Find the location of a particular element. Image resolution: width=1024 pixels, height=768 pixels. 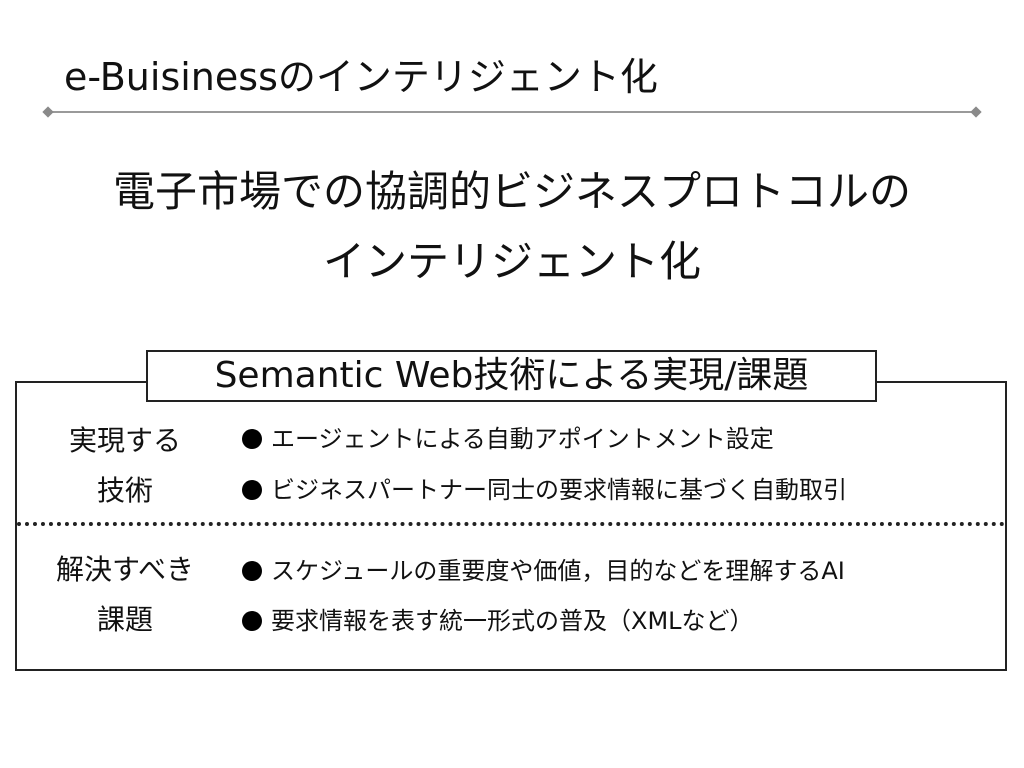

divider-right-endpoint is located at coordinates (976, 112).